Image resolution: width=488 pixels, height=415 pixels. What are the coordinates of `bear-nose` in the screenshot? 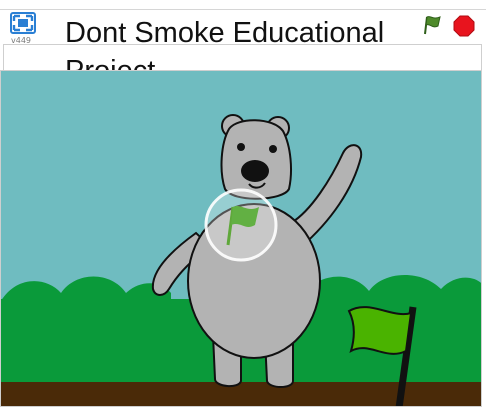 It's located at (255, 171).